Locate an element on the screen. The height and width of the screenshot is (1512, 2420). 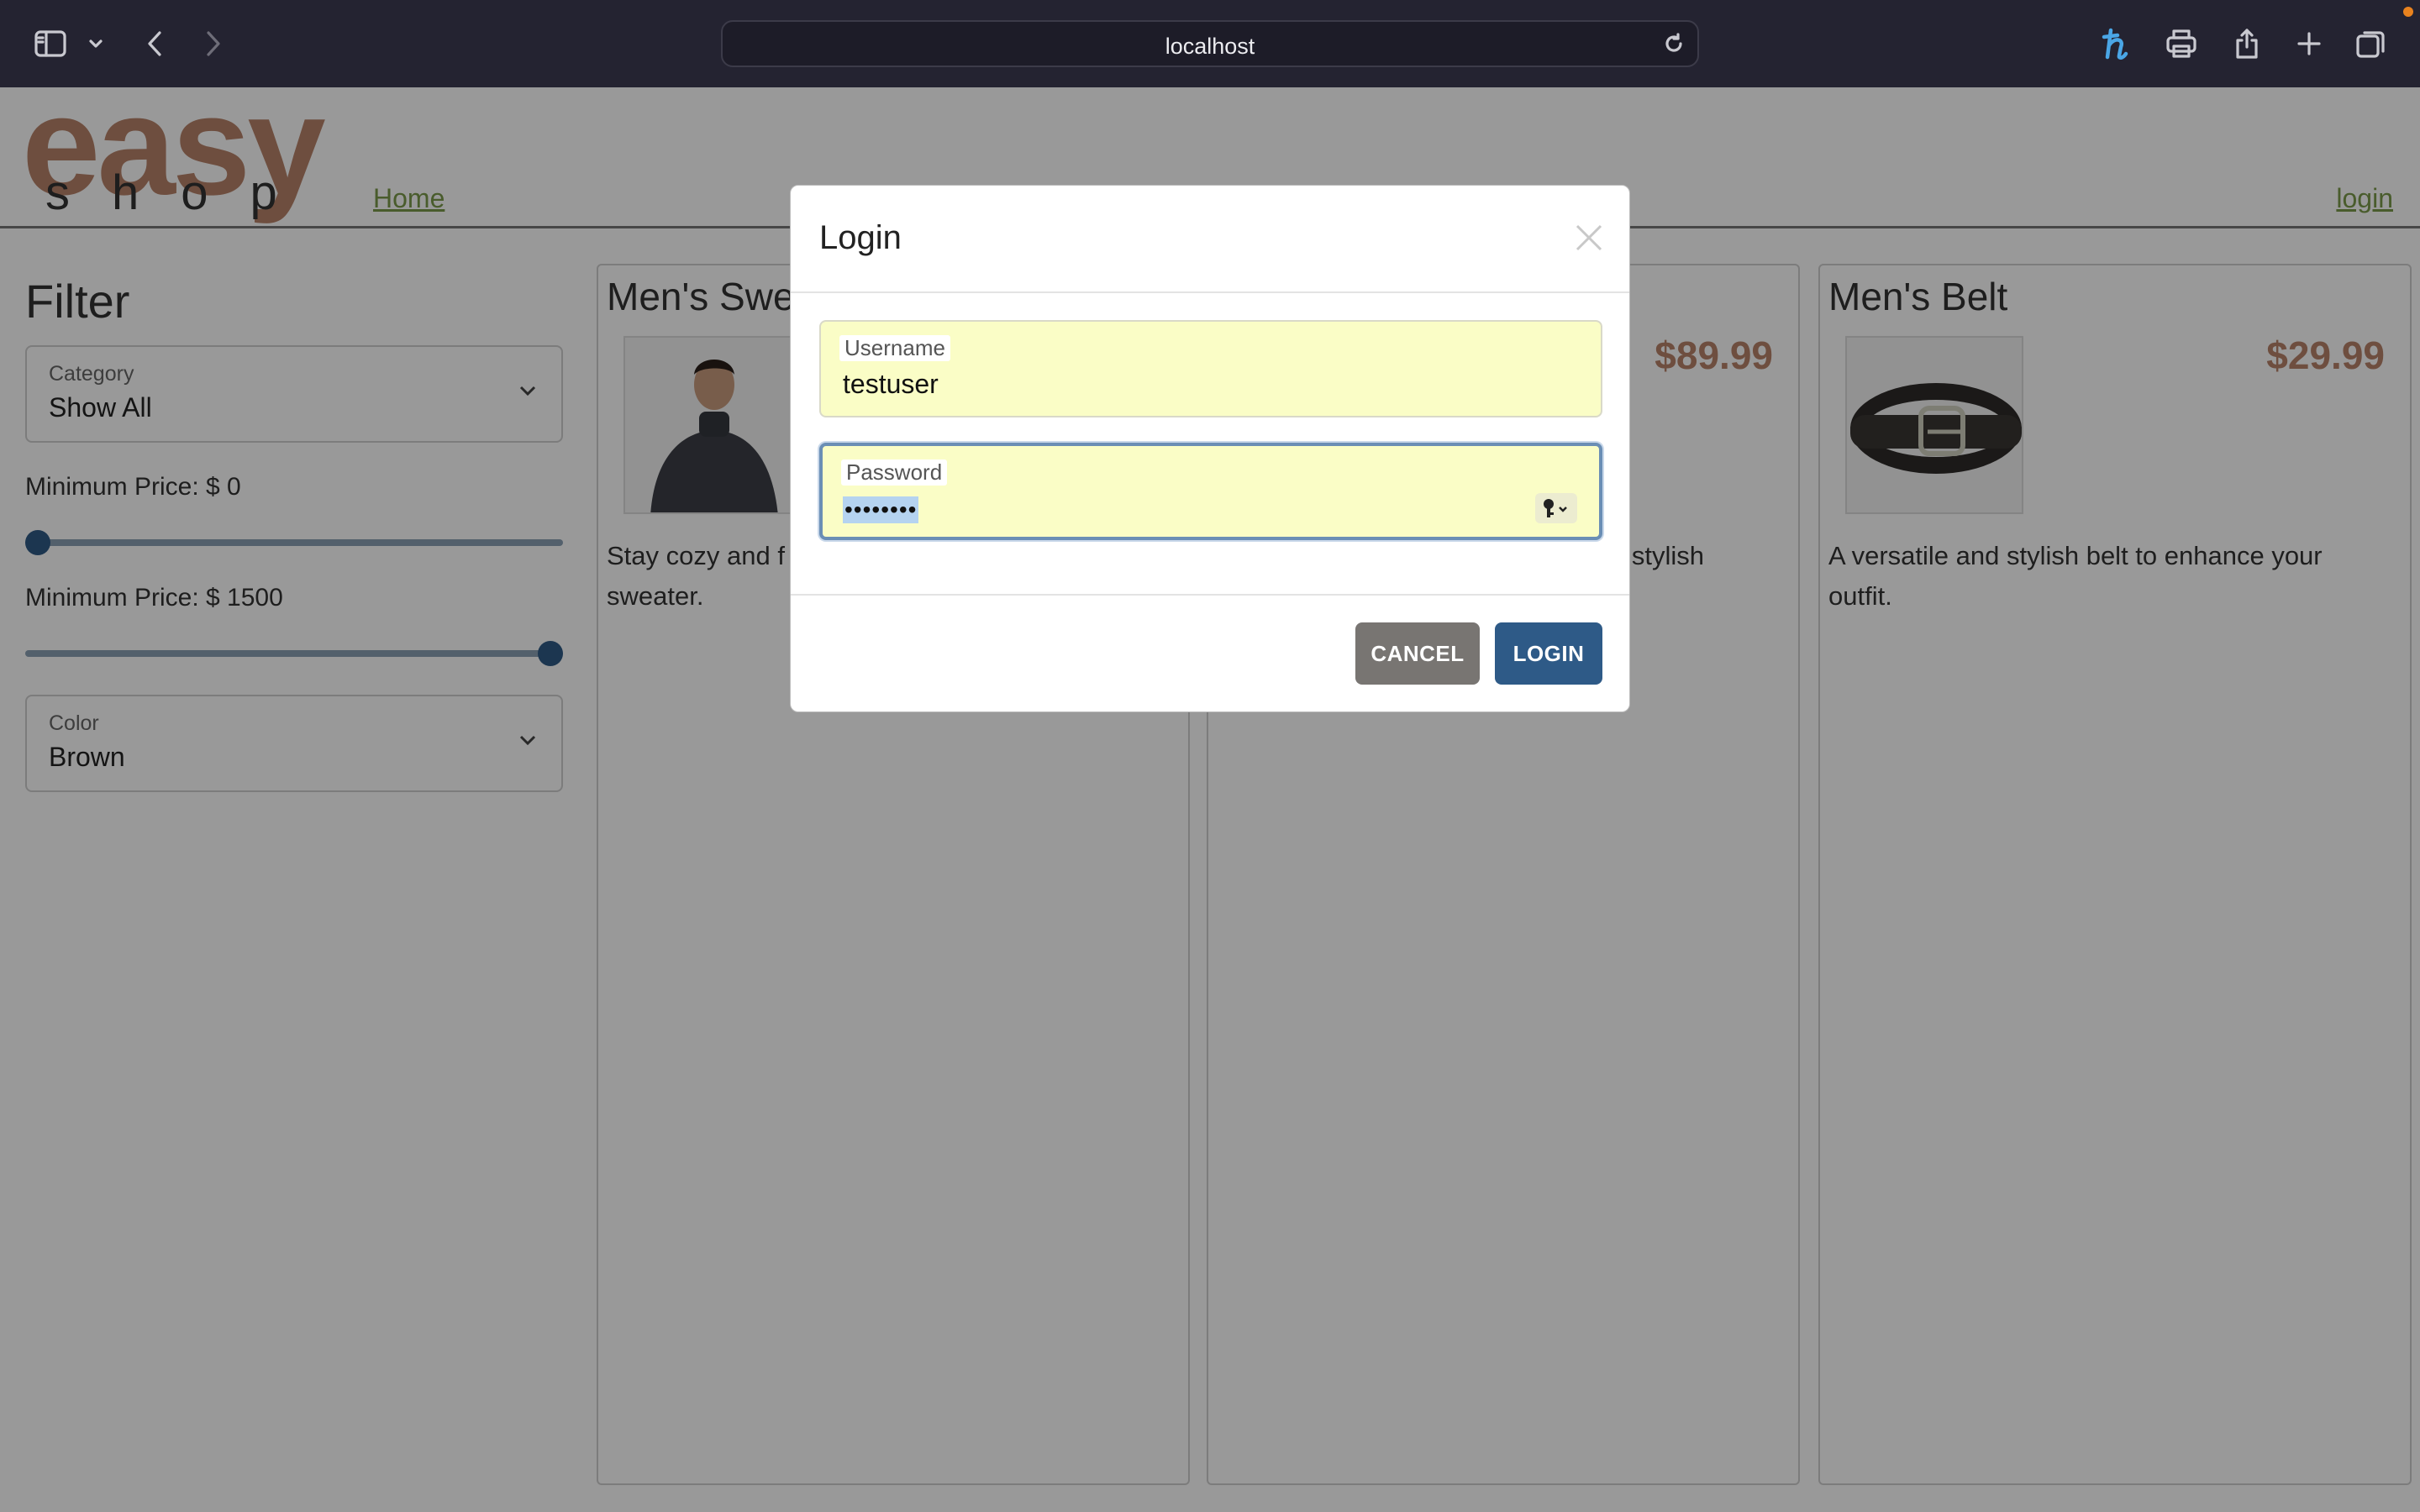
sidebar-toggle-icon is located at coordinates (51, 43).